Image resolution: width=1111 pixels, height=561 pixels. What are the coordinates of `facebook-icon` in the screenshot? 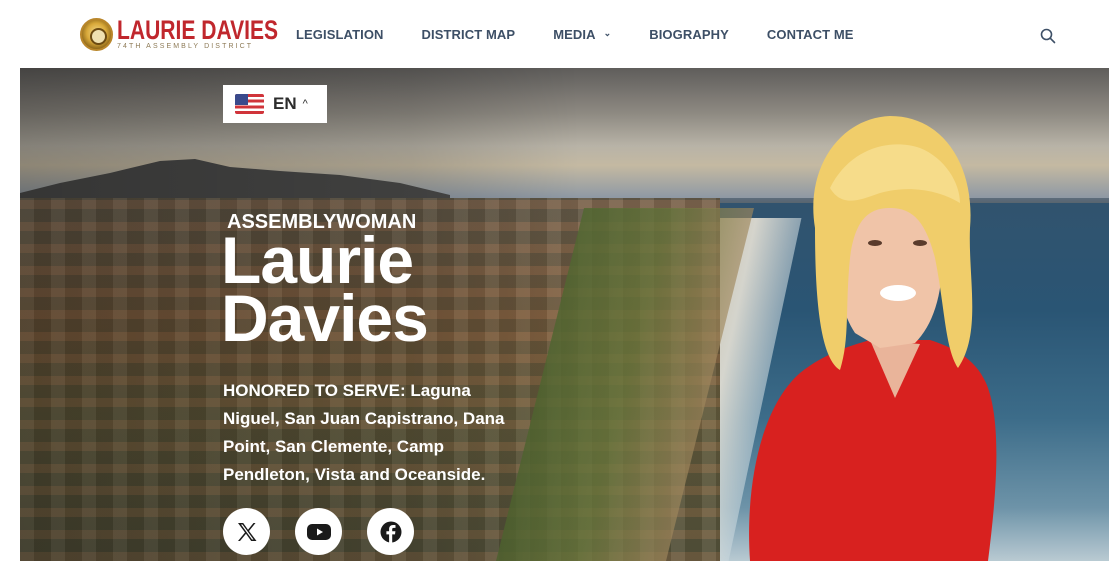 It's located at (390, 531).